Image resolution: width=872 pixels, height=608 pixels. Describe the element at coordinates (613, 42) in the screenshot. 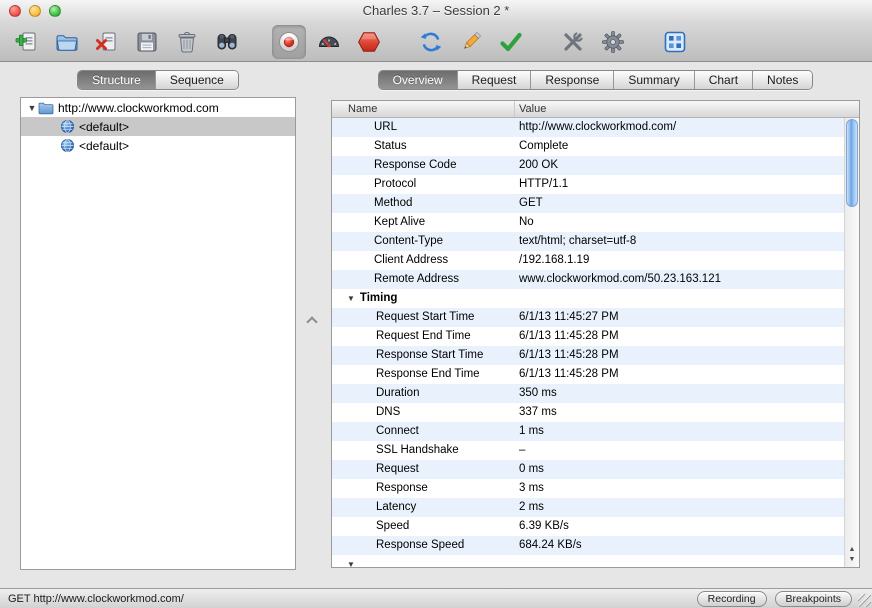

I see `settings-button` at that location.